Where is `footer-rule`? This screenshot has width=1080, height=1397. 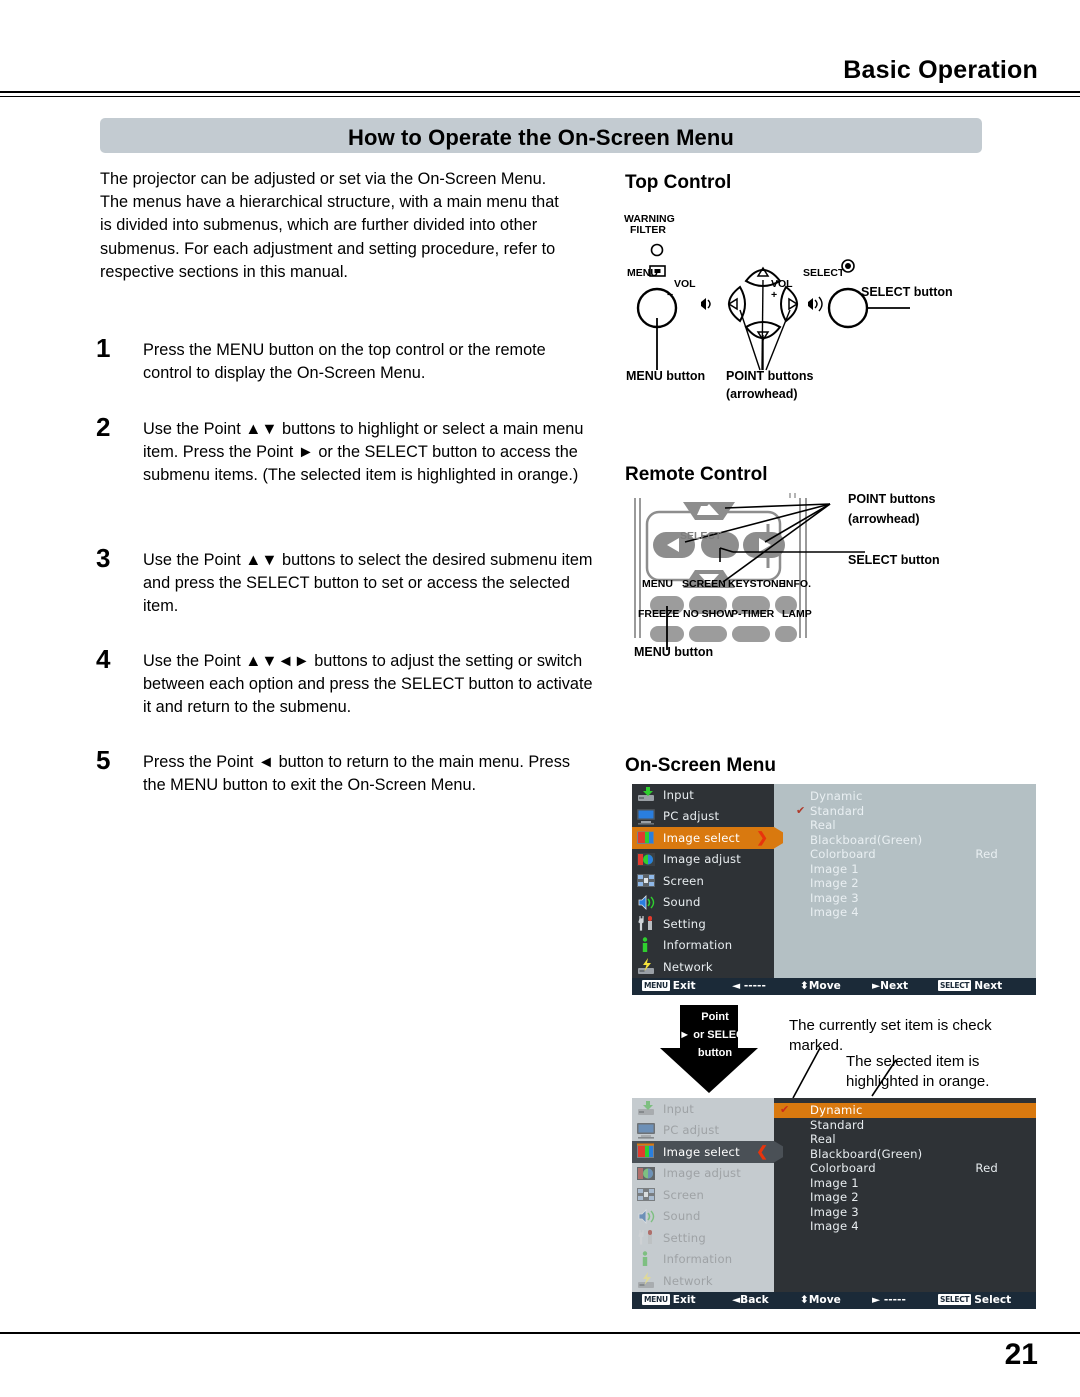 footer-rule is located at coordinates (540, 1333).